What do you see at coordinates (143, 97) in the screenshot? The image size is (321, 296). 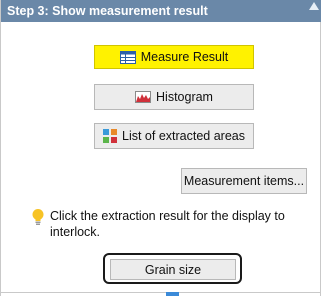 I see `histogram-icon` at bounding box center [143, 97].